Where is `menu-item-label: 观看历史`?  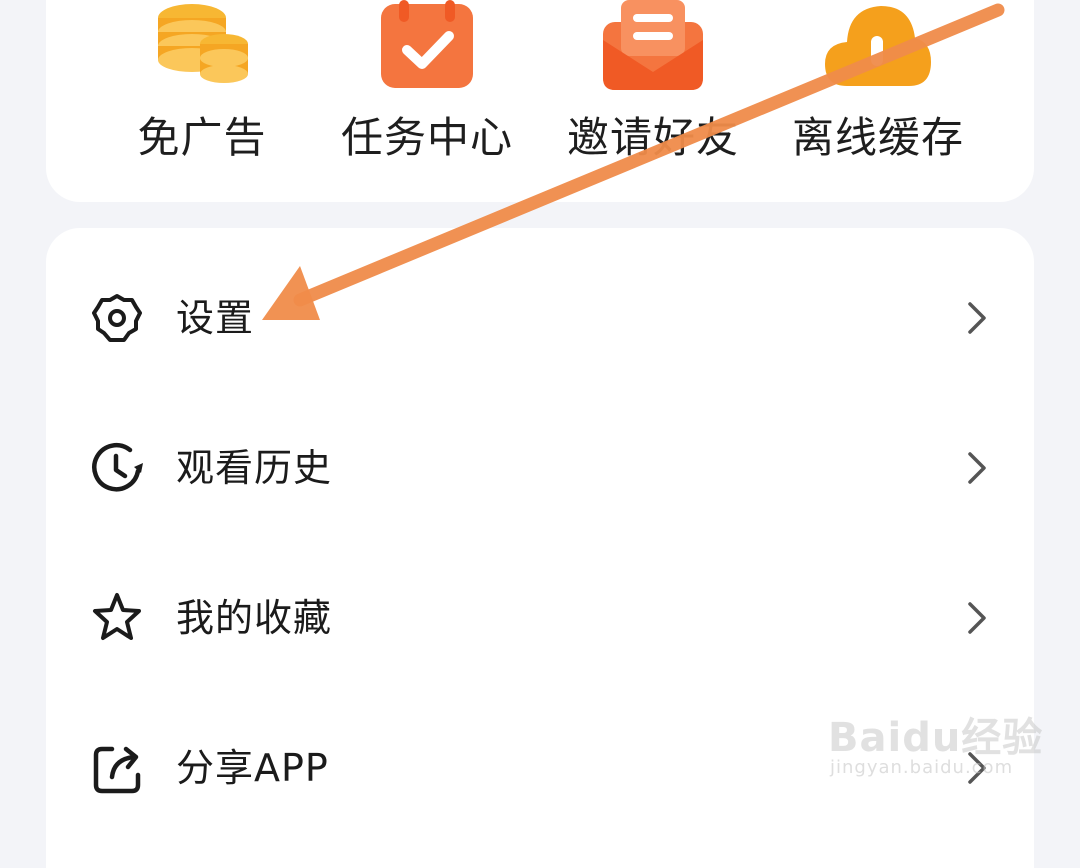 menu-item-label: 观看历史 is located at coordinates (254, 468).